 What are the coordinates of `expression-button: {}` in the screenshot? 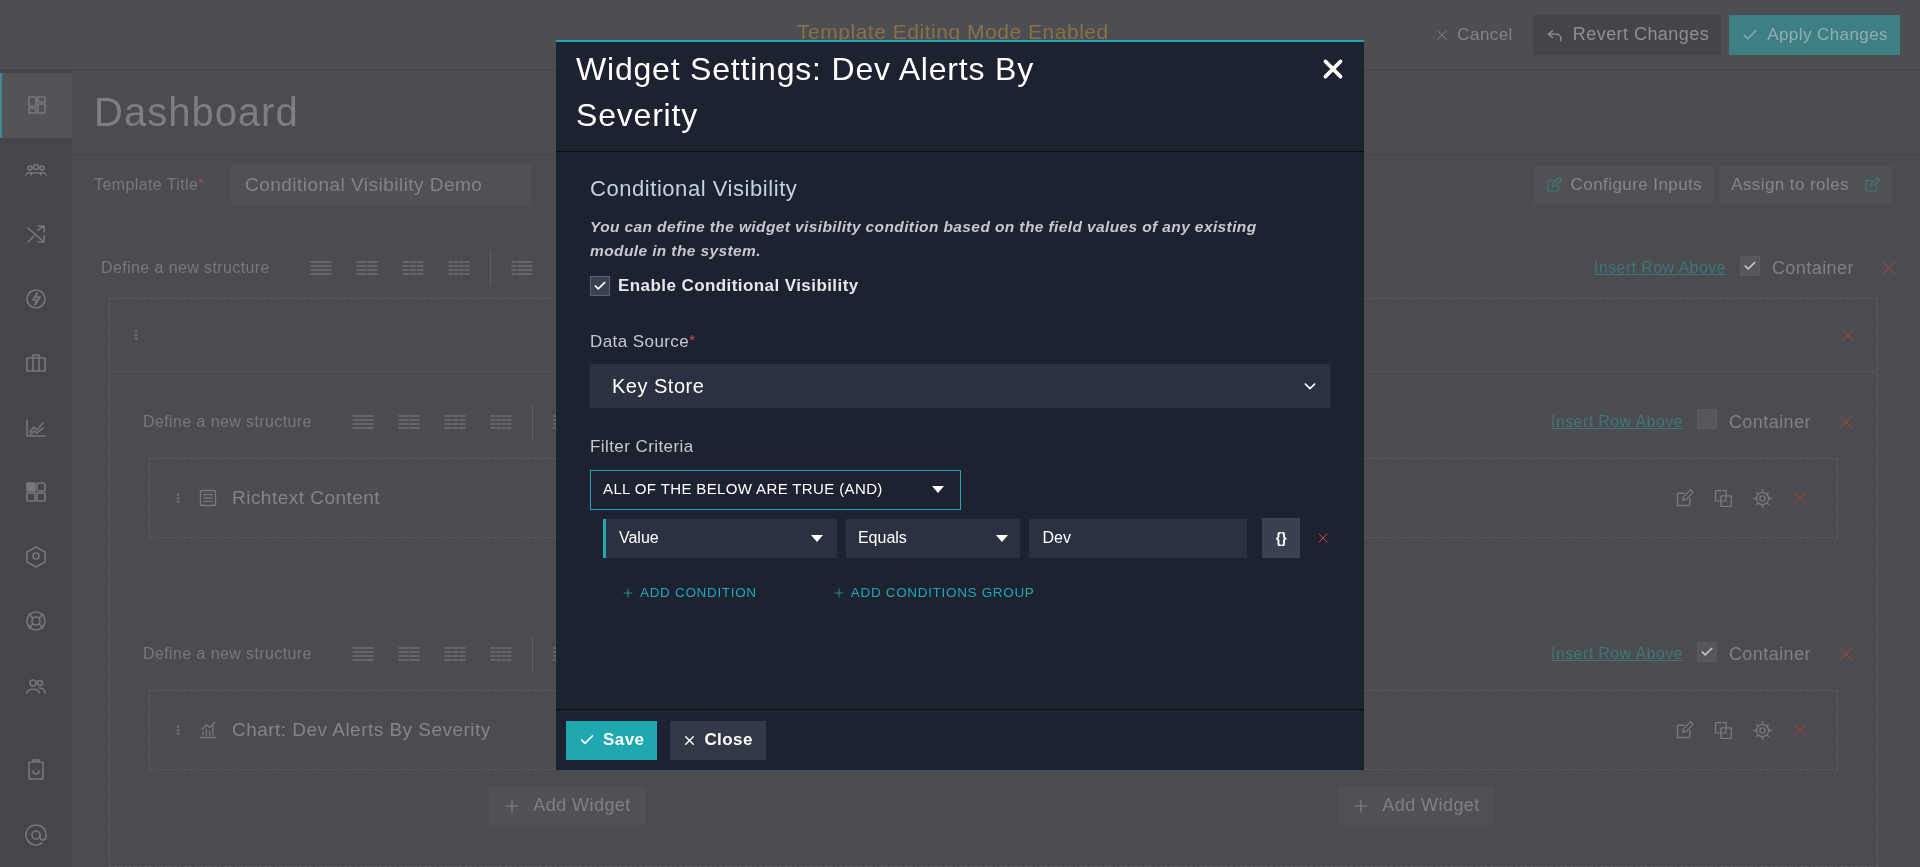 It's located at (1281, 538).